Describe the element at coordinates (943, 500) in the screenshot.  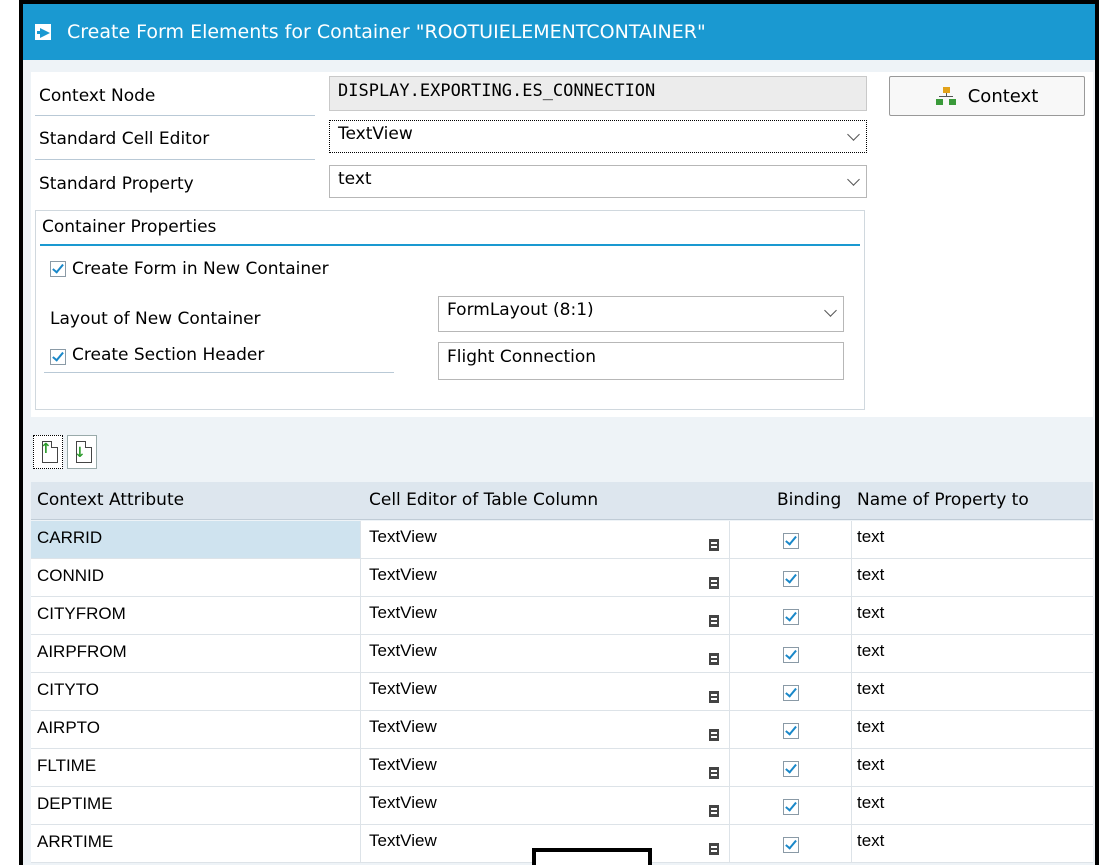
I see `column-header: Name of Property to` at that location.